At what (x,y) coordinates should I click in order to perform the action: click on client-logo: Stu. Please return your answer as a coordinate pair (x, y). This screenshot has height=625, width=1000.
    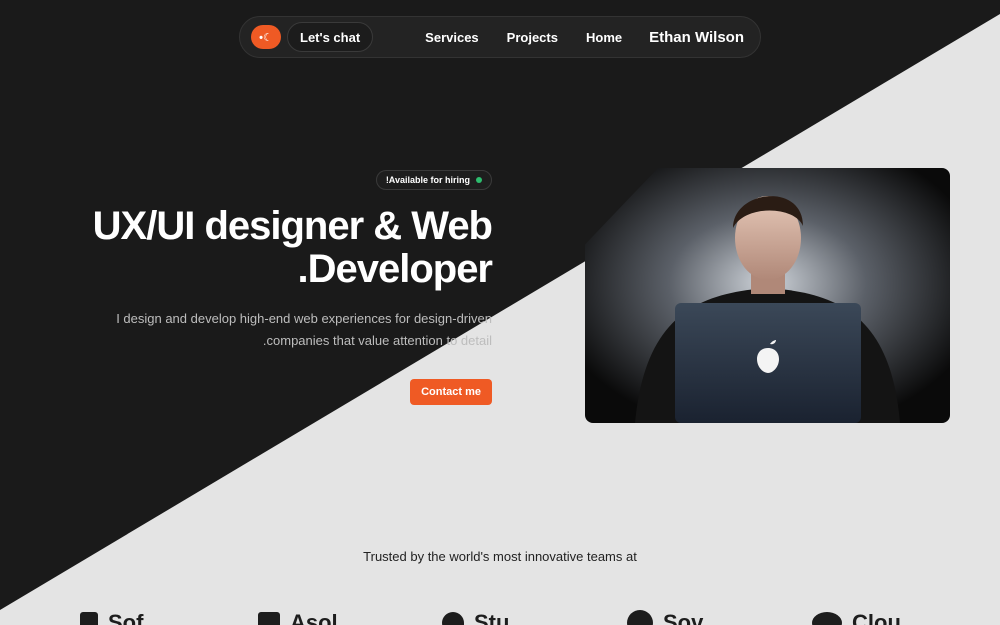
    Looking at the image, I should click on (475, 617).